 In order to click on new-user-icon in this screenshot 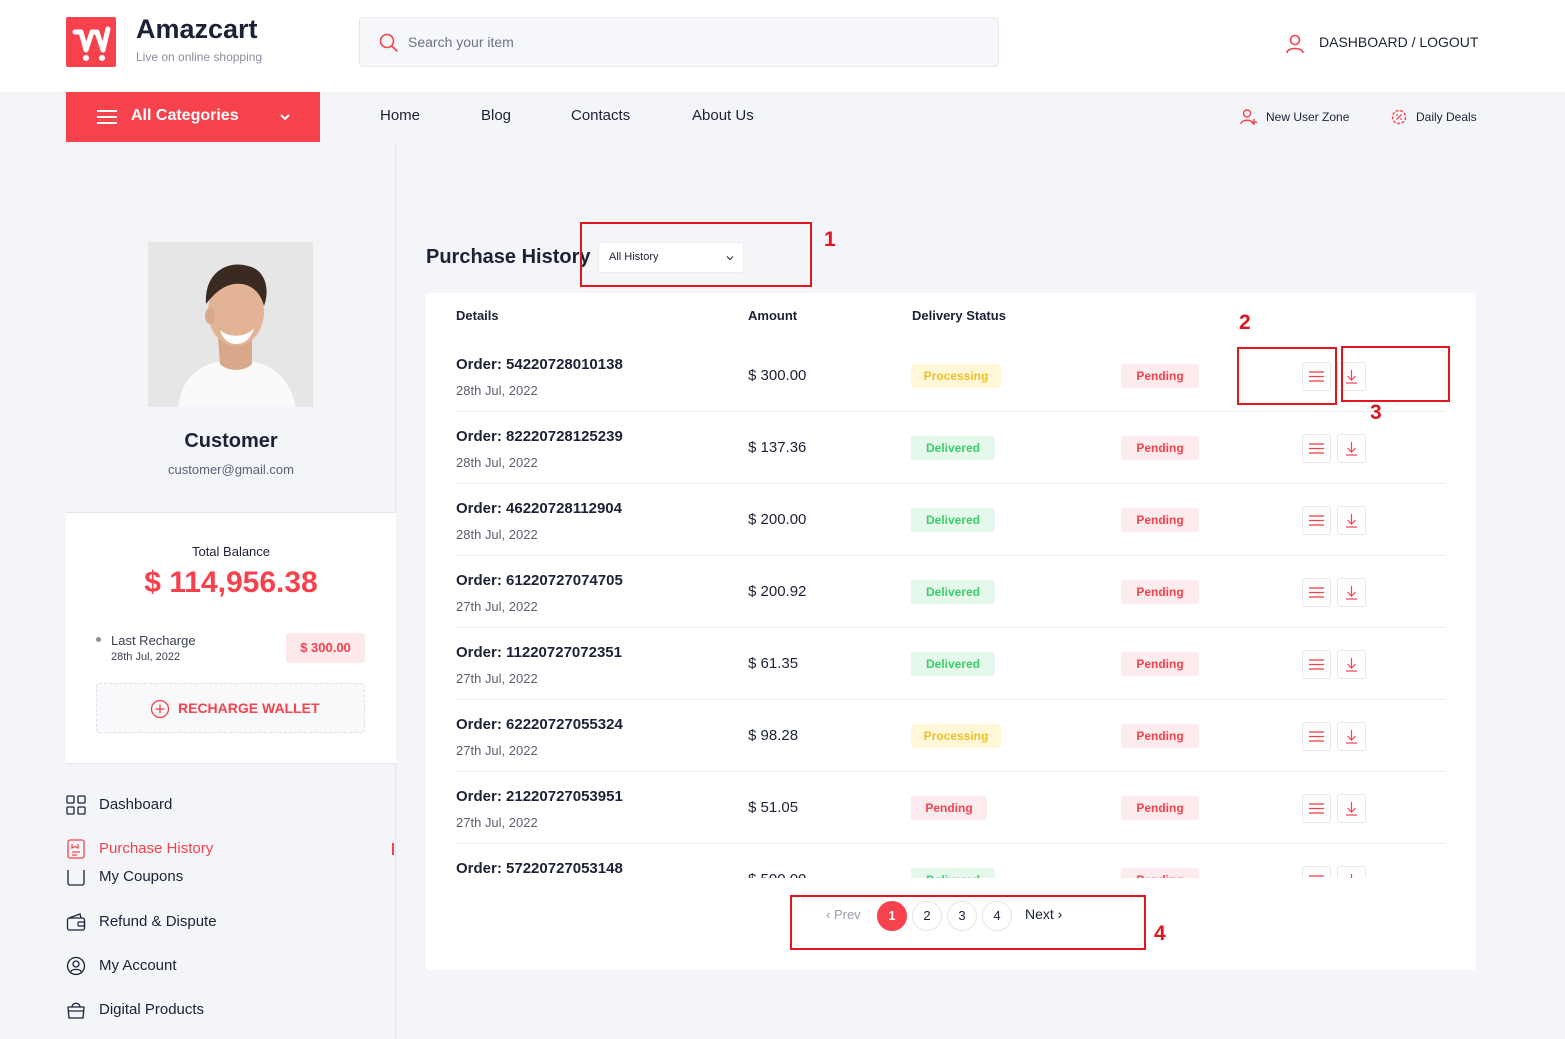, I will do `click(1248, 117)`.